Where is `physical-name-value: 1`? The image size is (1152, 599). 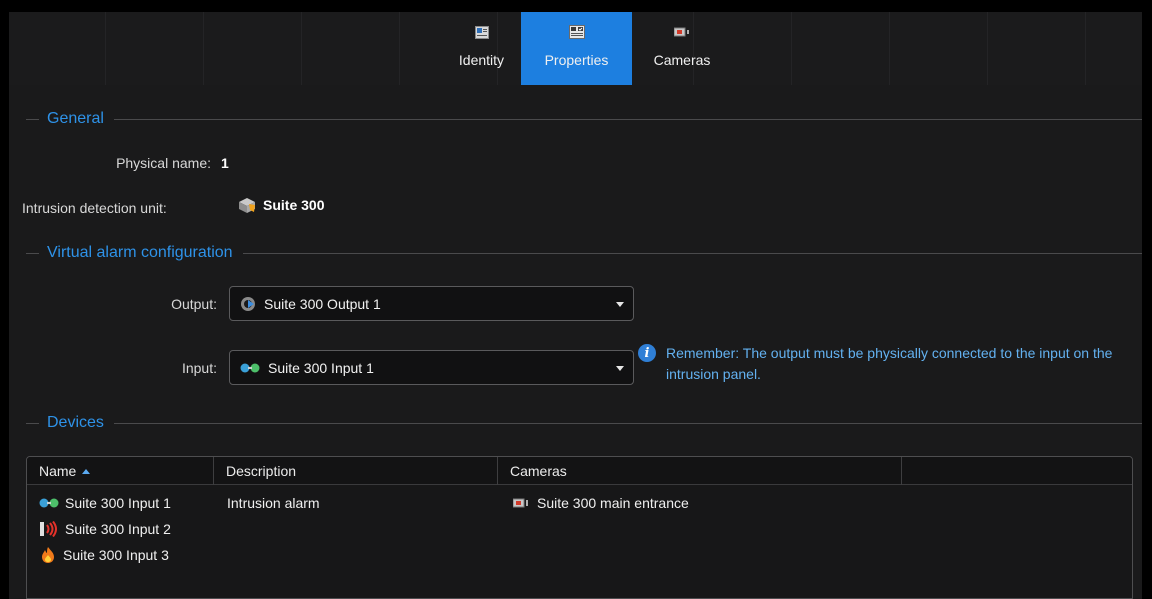 physical-name-value: 1 is located at coordinates (225, 163).